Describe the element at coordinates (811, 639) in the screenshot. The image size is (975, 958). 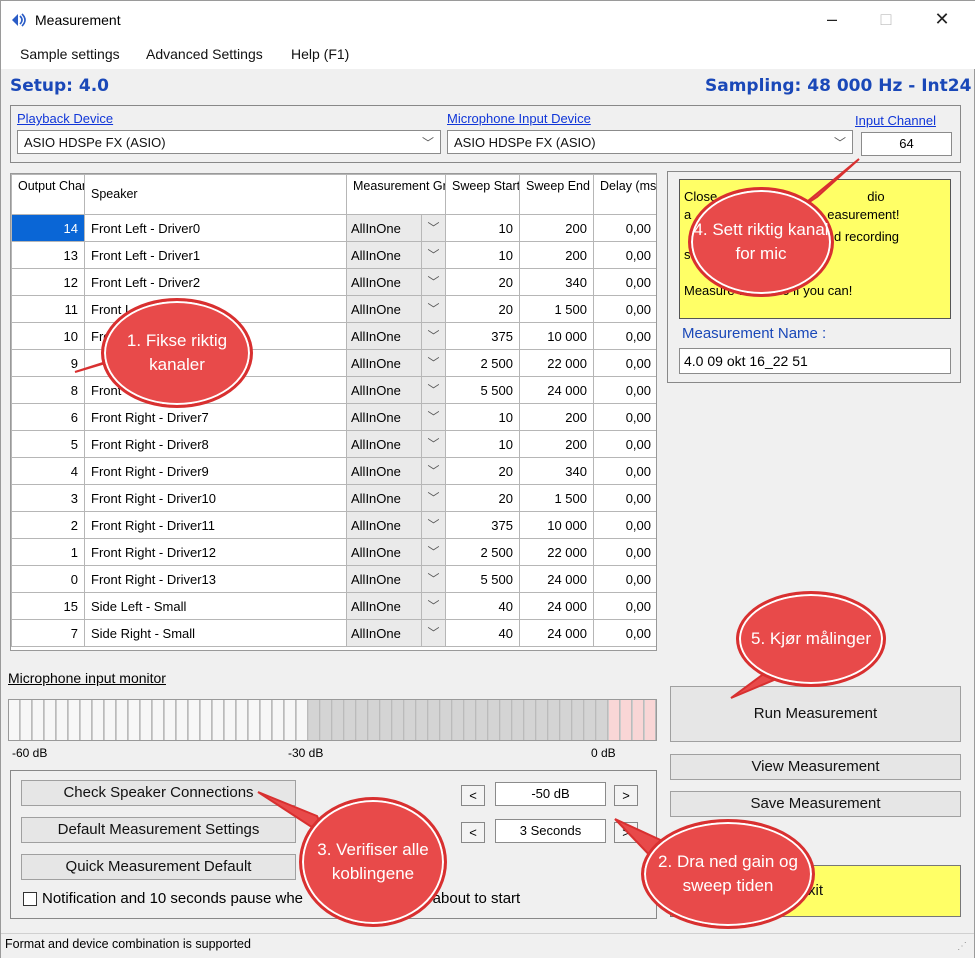
I see `callout-5: 5. Kjør målinger` at that location.